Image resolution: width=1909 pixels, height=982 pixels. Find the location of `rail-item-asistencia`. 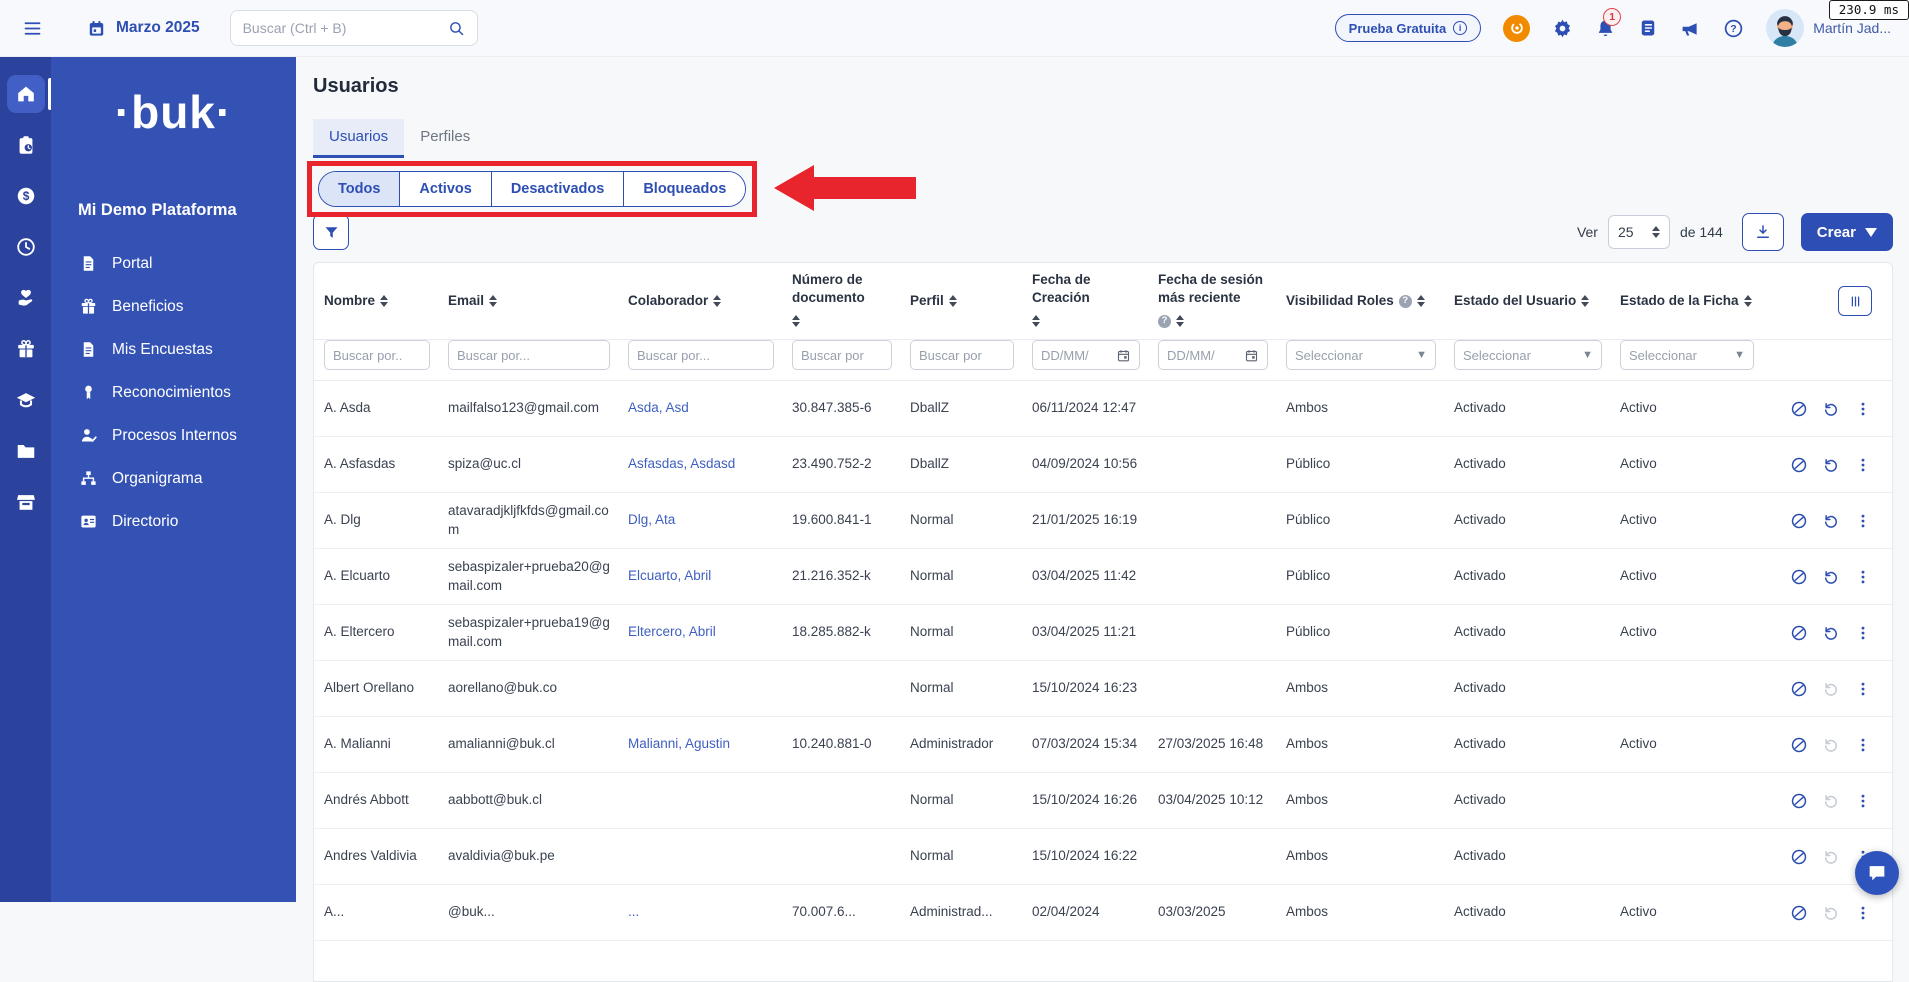

rail-item-asistencia is located at coordinates (26, 247).